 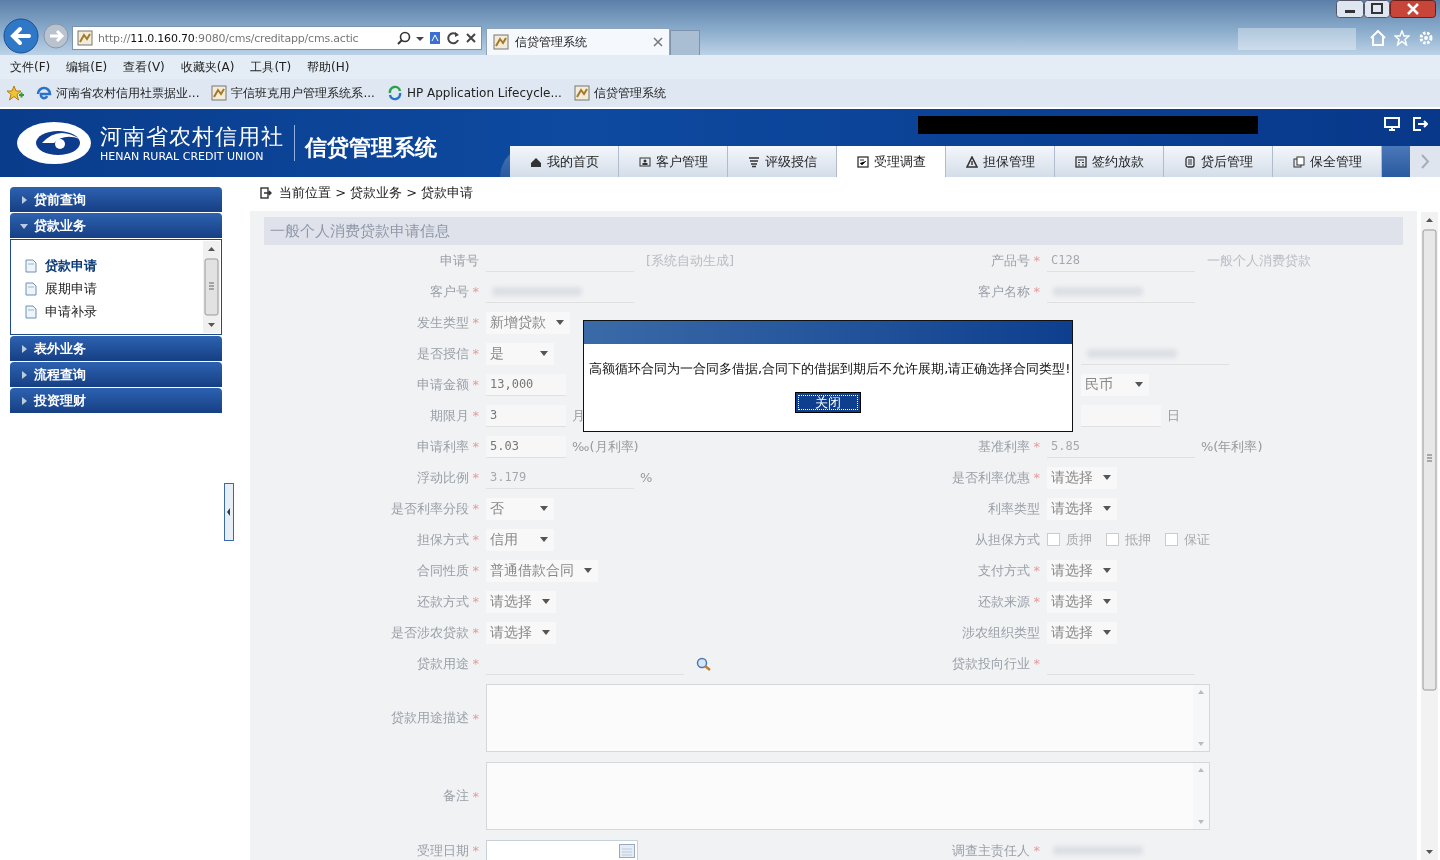 I want to click on monitor-icon, so click(x=1392, y=124).